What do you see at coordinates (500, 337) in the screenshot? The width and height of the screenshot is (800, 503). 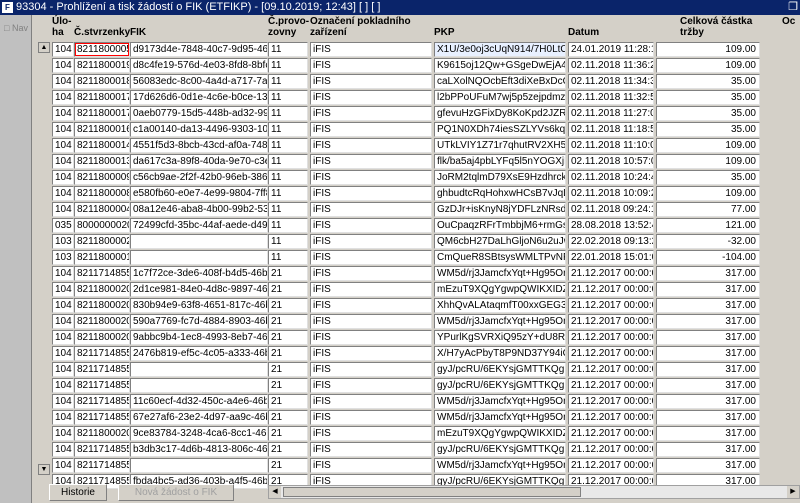 I see `cell-pkp: YPurlKgSVRXiQ95zY+dU8RFwB72t` at bounding box center [500, 337].